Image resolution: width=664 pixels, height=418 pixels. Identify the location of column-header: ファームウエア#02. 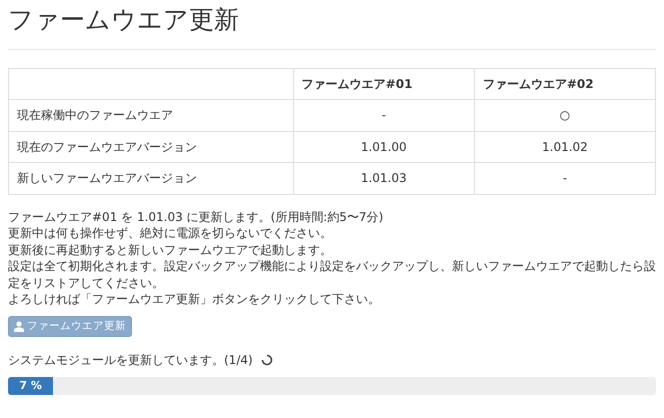
(565, 84).